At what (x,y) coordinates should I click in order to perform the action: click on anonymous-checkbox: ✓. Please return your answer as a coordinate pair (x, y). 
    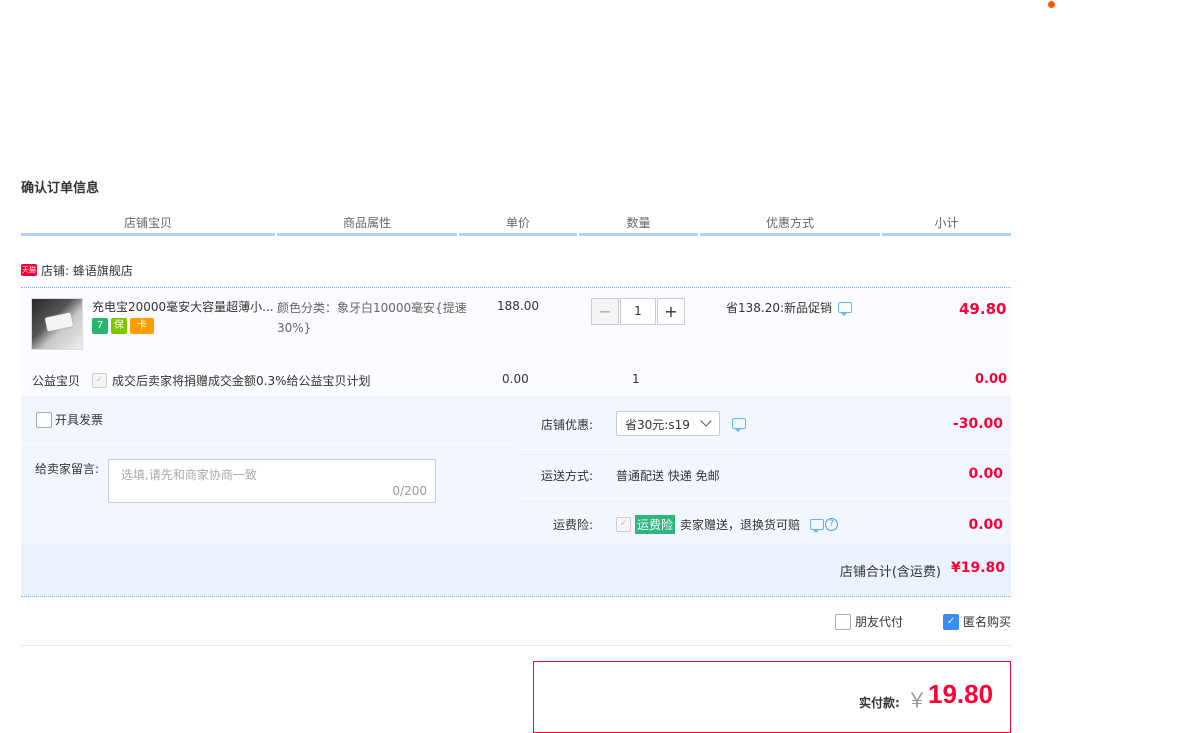
    Looking at the image, I should click on (951, 621).